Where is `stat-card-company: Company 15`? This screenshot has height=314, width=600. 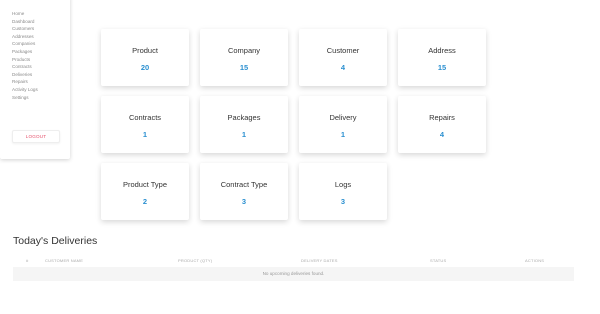
stat-card-company: Company 15 is located at coordinates (244, 57).